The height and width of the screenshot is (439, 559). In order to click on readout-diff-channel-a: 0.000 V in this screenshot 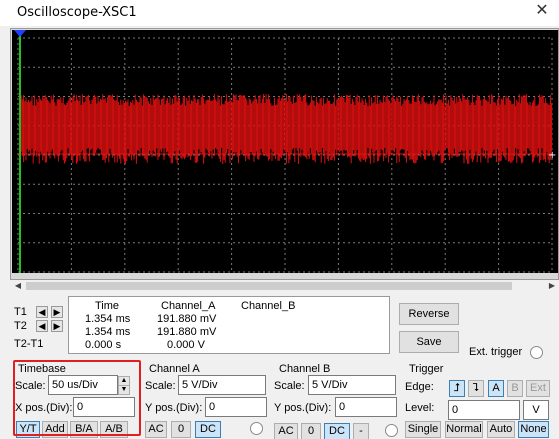, I will do `click(186, 345)`.